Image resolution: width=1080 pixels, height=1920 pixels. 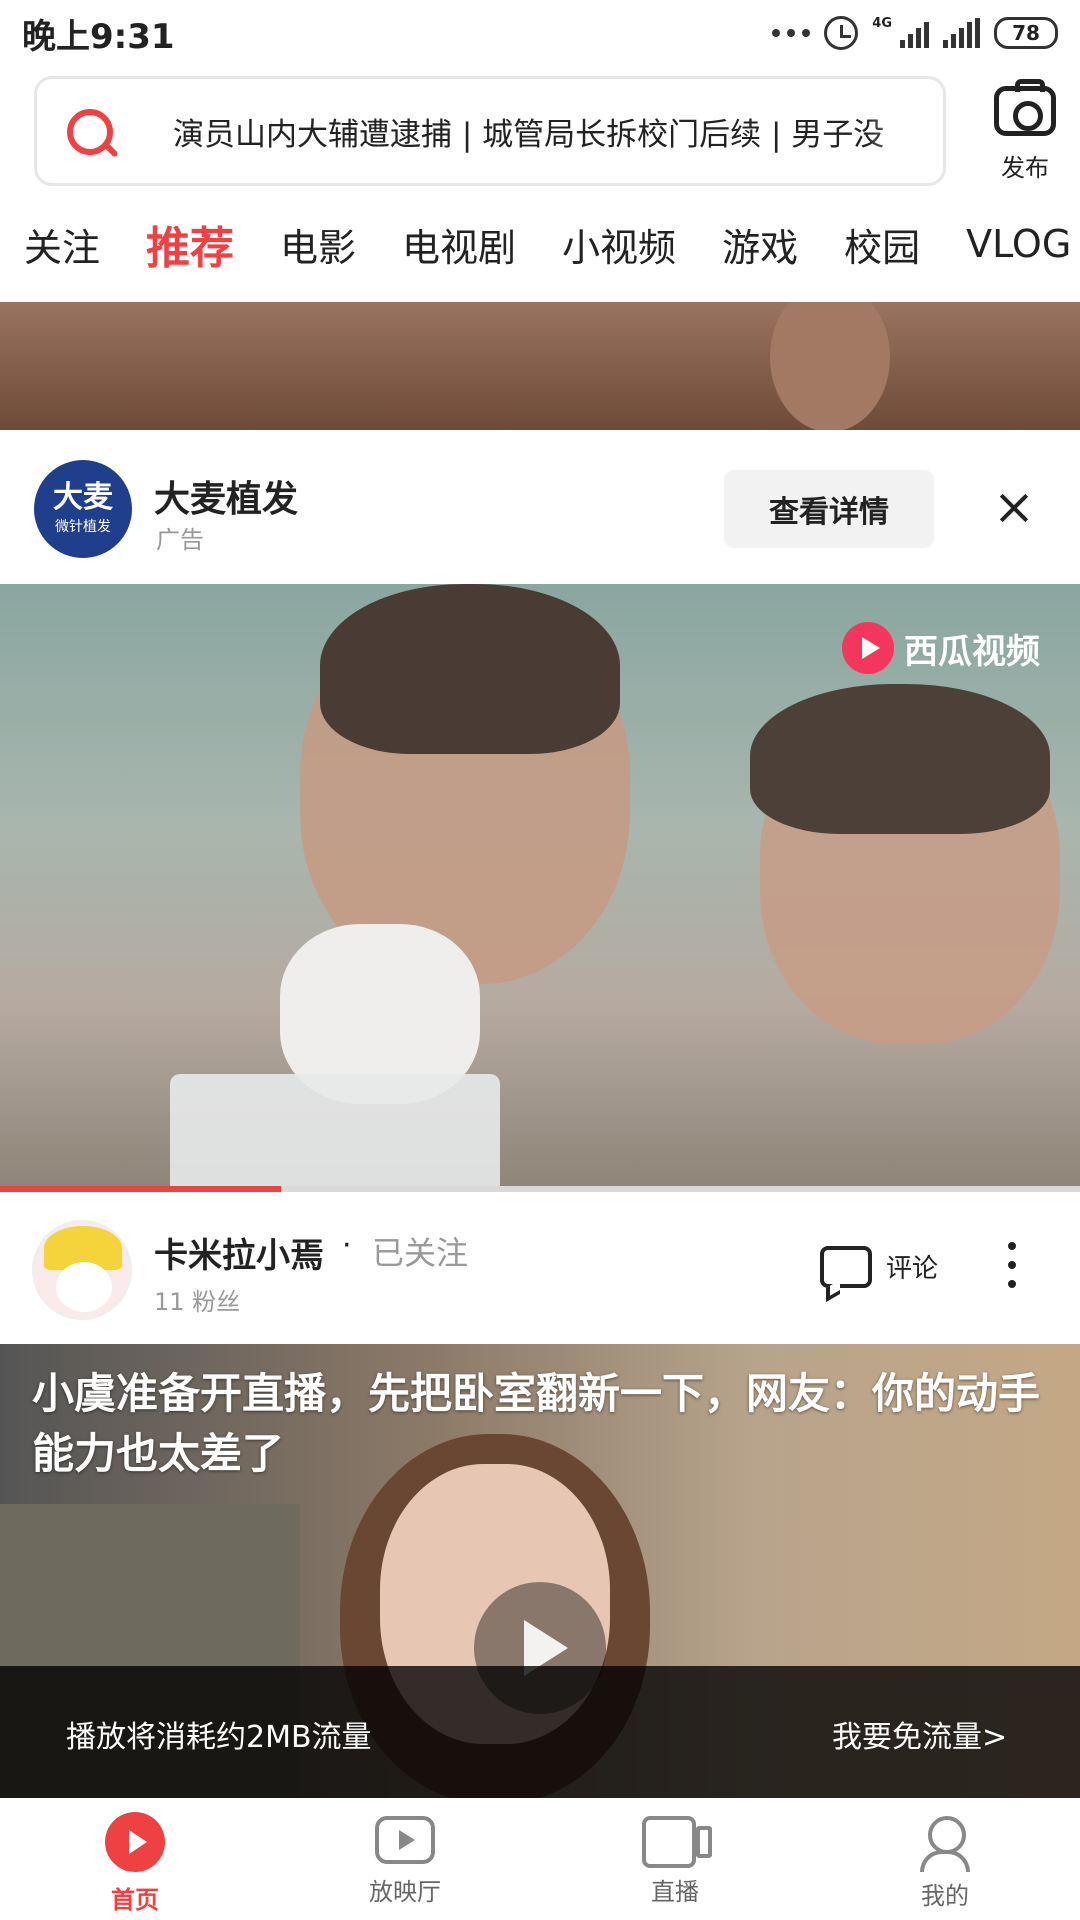 I want to click on video-frame-figure-2-hair, so click(x=900, y=759).